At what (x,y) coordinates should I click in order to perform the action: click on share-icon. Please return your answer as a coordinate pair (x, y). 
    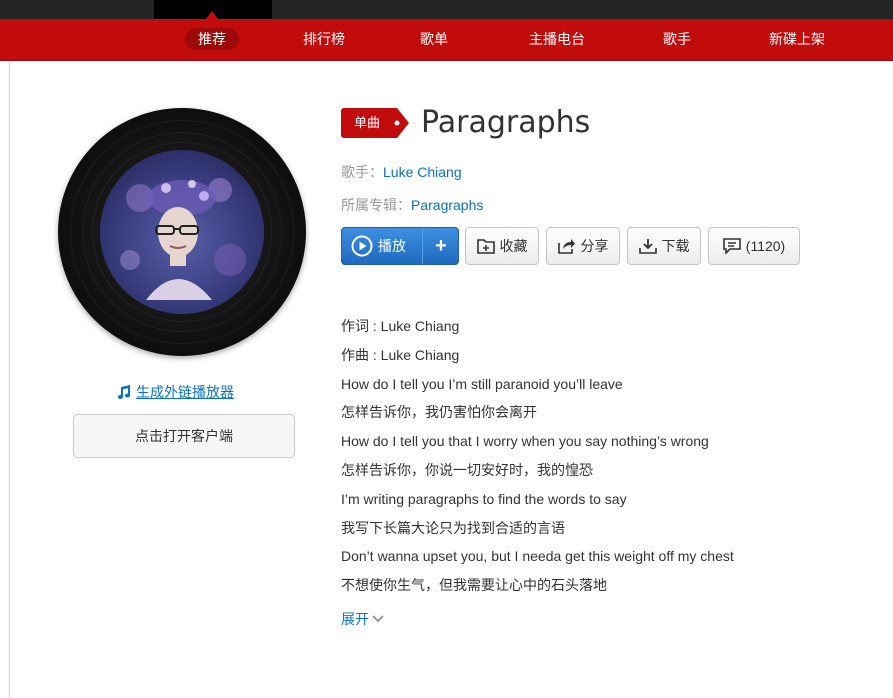
    Looking at the image, I should click on (566, 246).